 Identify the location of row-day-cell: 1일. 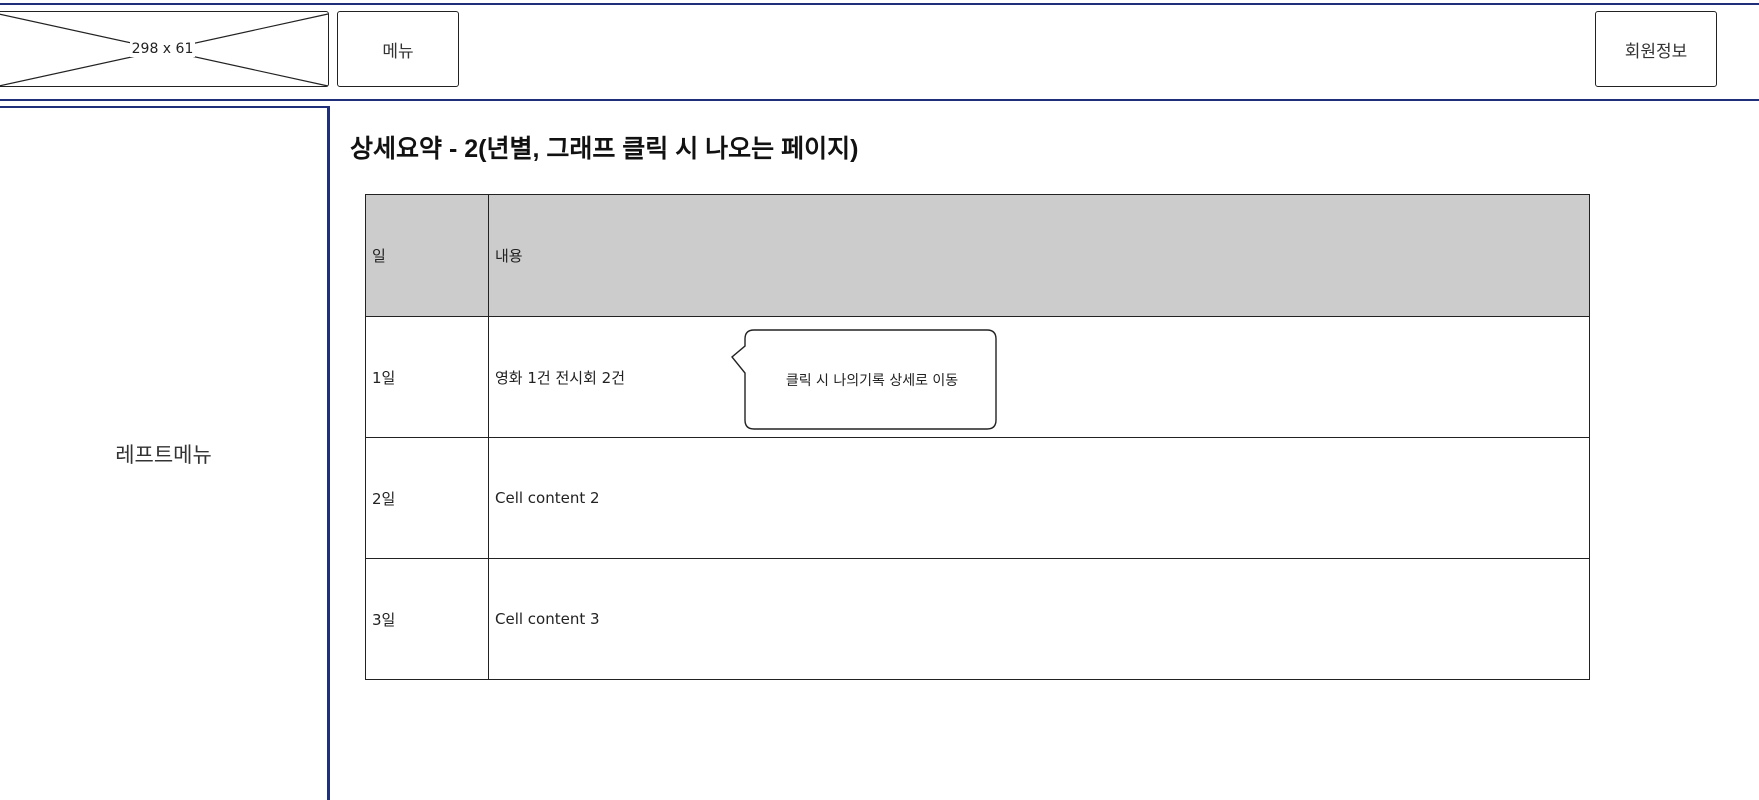
(427, 377).